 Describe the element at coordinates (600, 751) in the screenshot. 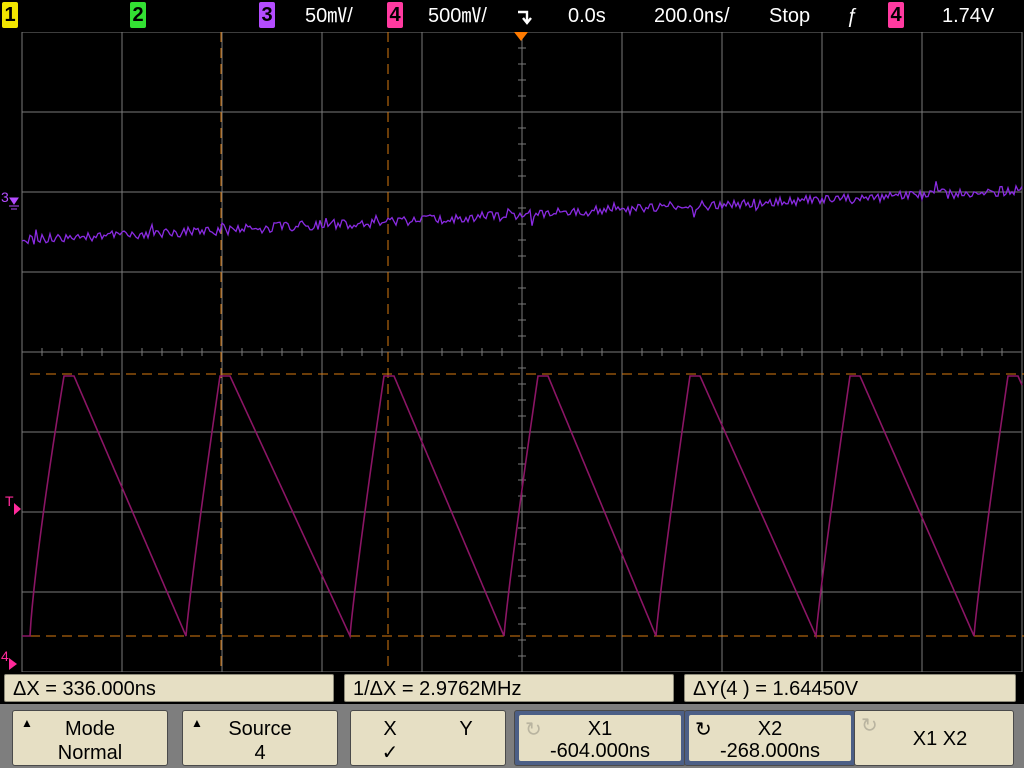

I see `x1-value: -604.000ns` at that location.